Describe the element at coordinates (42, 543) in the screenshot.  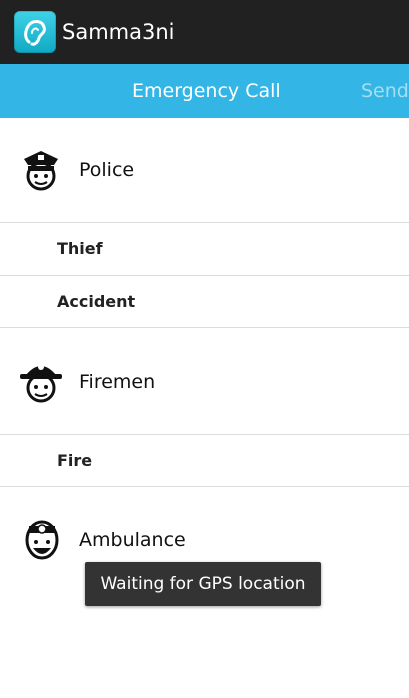
I see `doctor-icon` at that location.